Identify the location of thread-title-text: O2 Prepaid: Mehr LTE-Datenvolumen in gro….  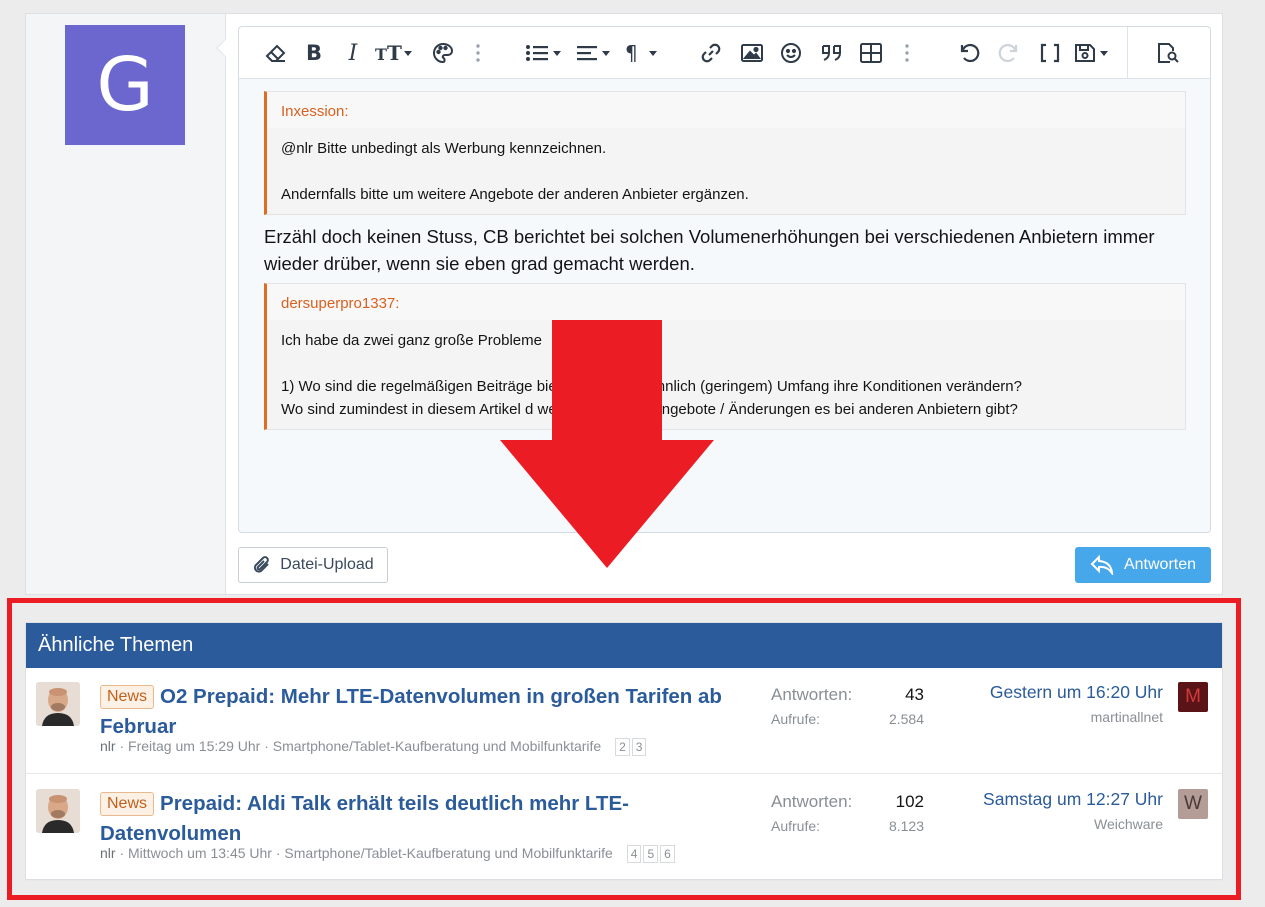
(411, 711).